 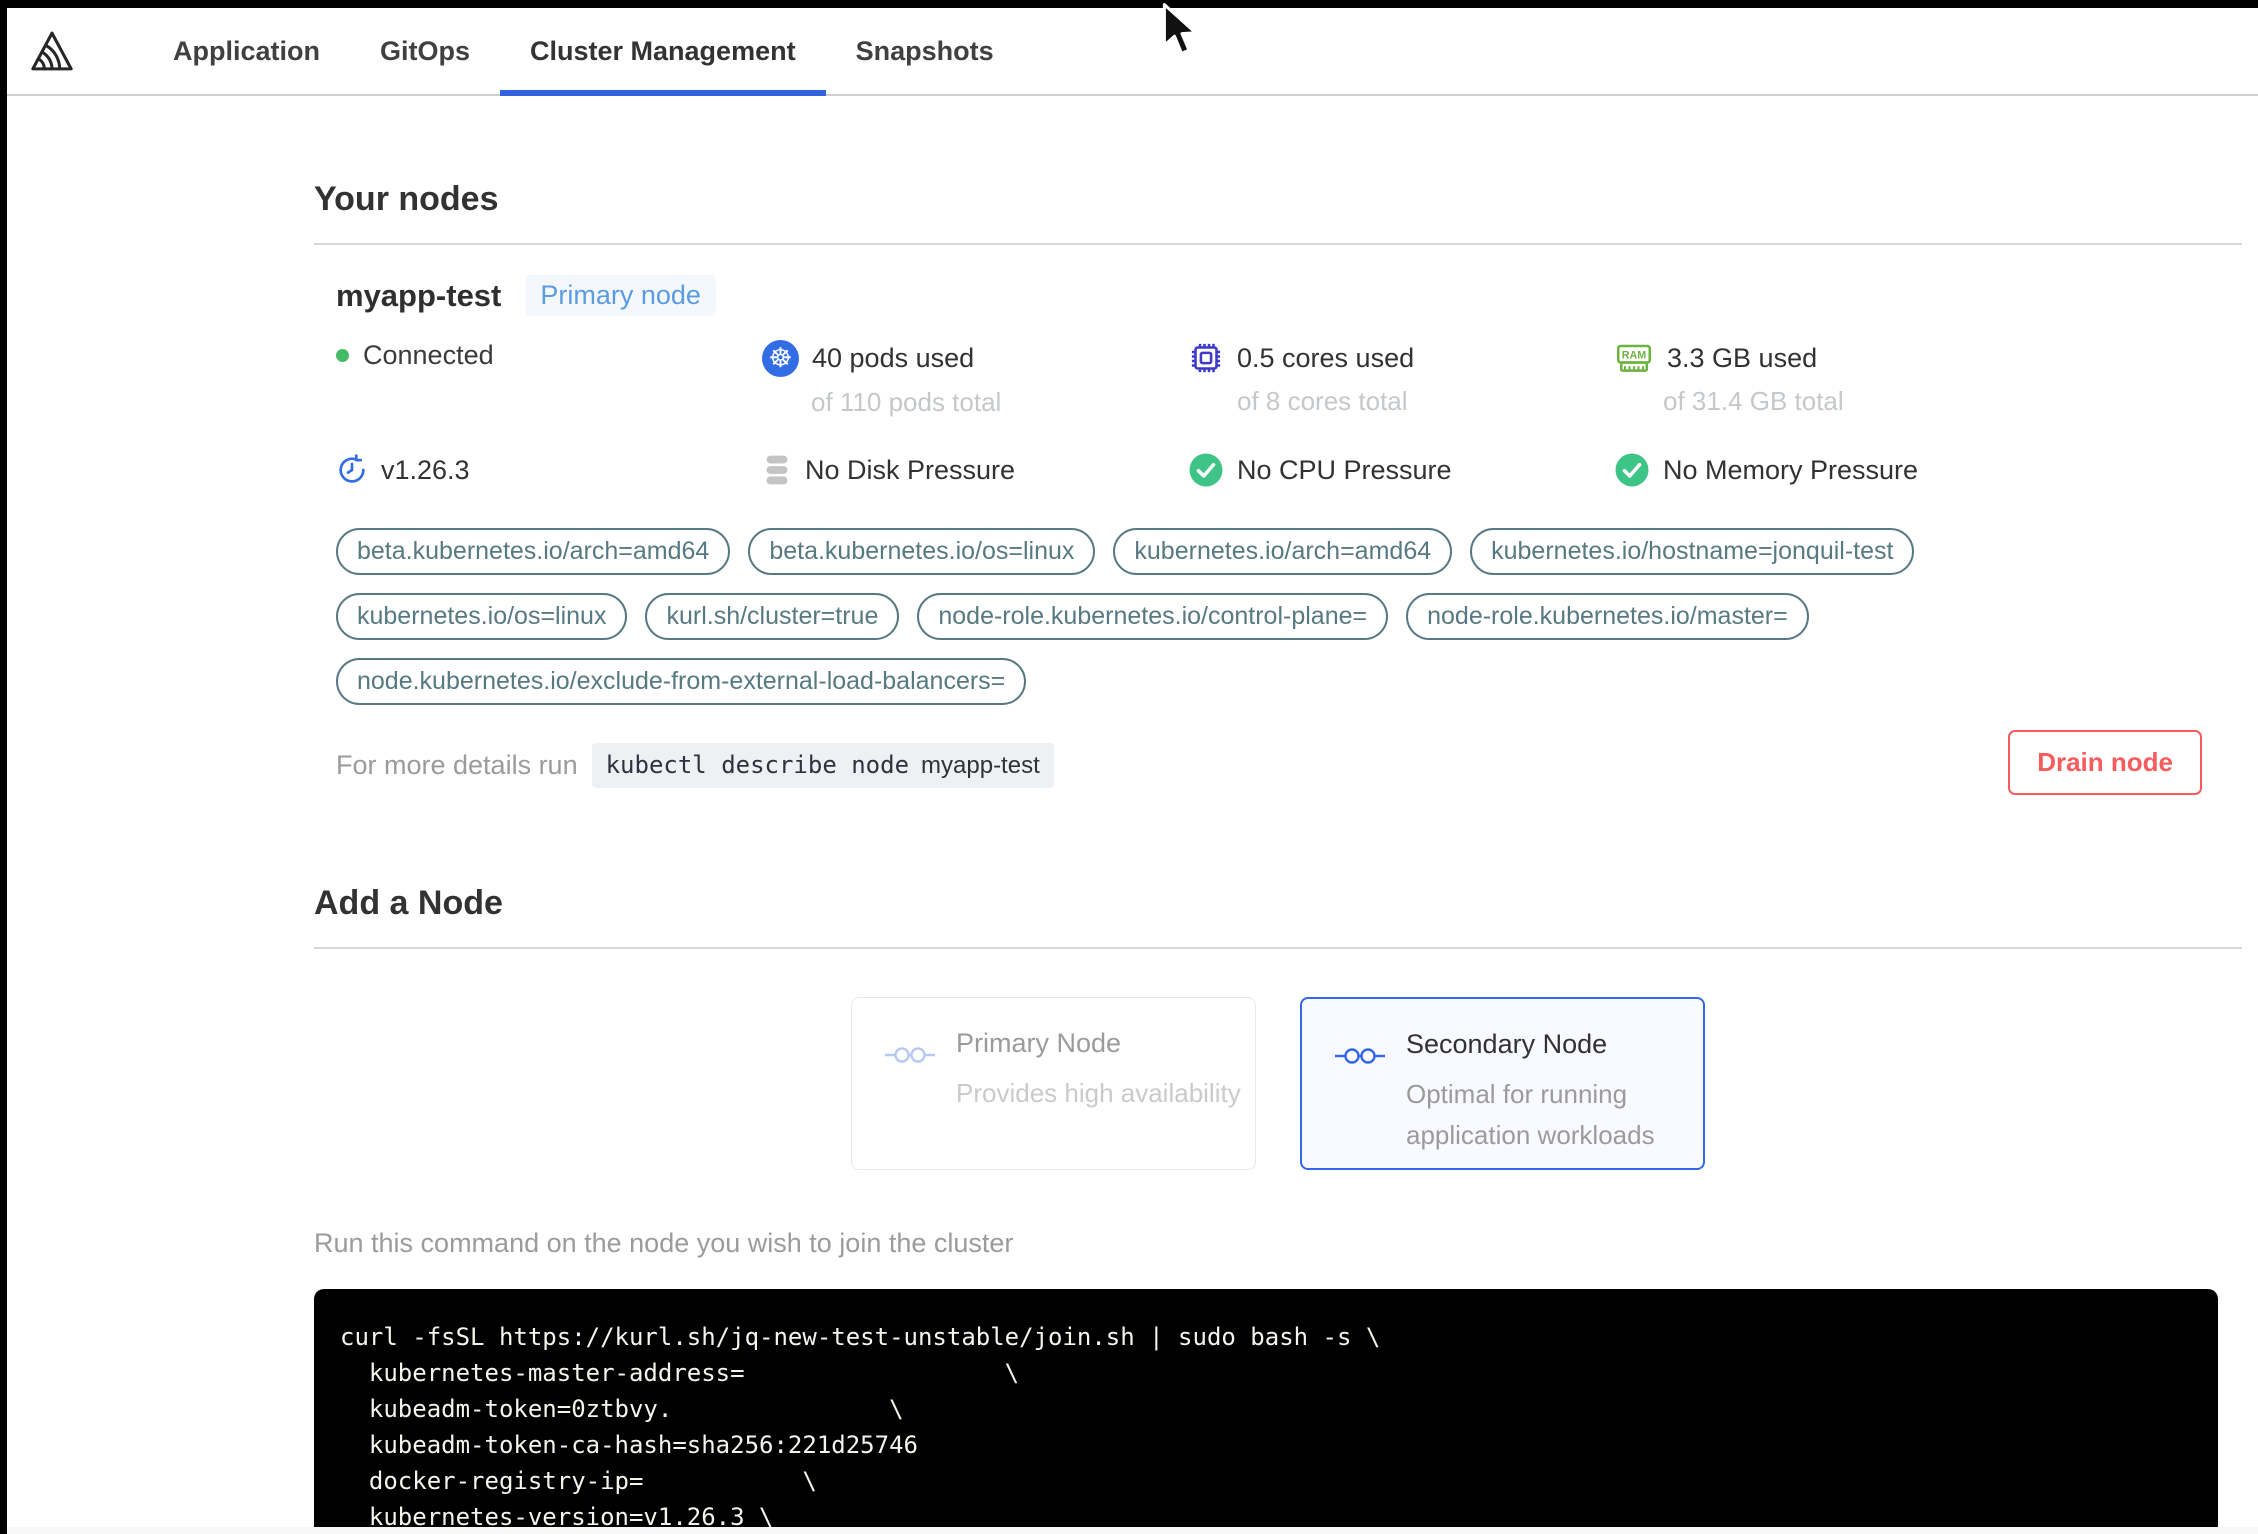 I want to click on svg-text: RAM, so click(x=1634, y=356).